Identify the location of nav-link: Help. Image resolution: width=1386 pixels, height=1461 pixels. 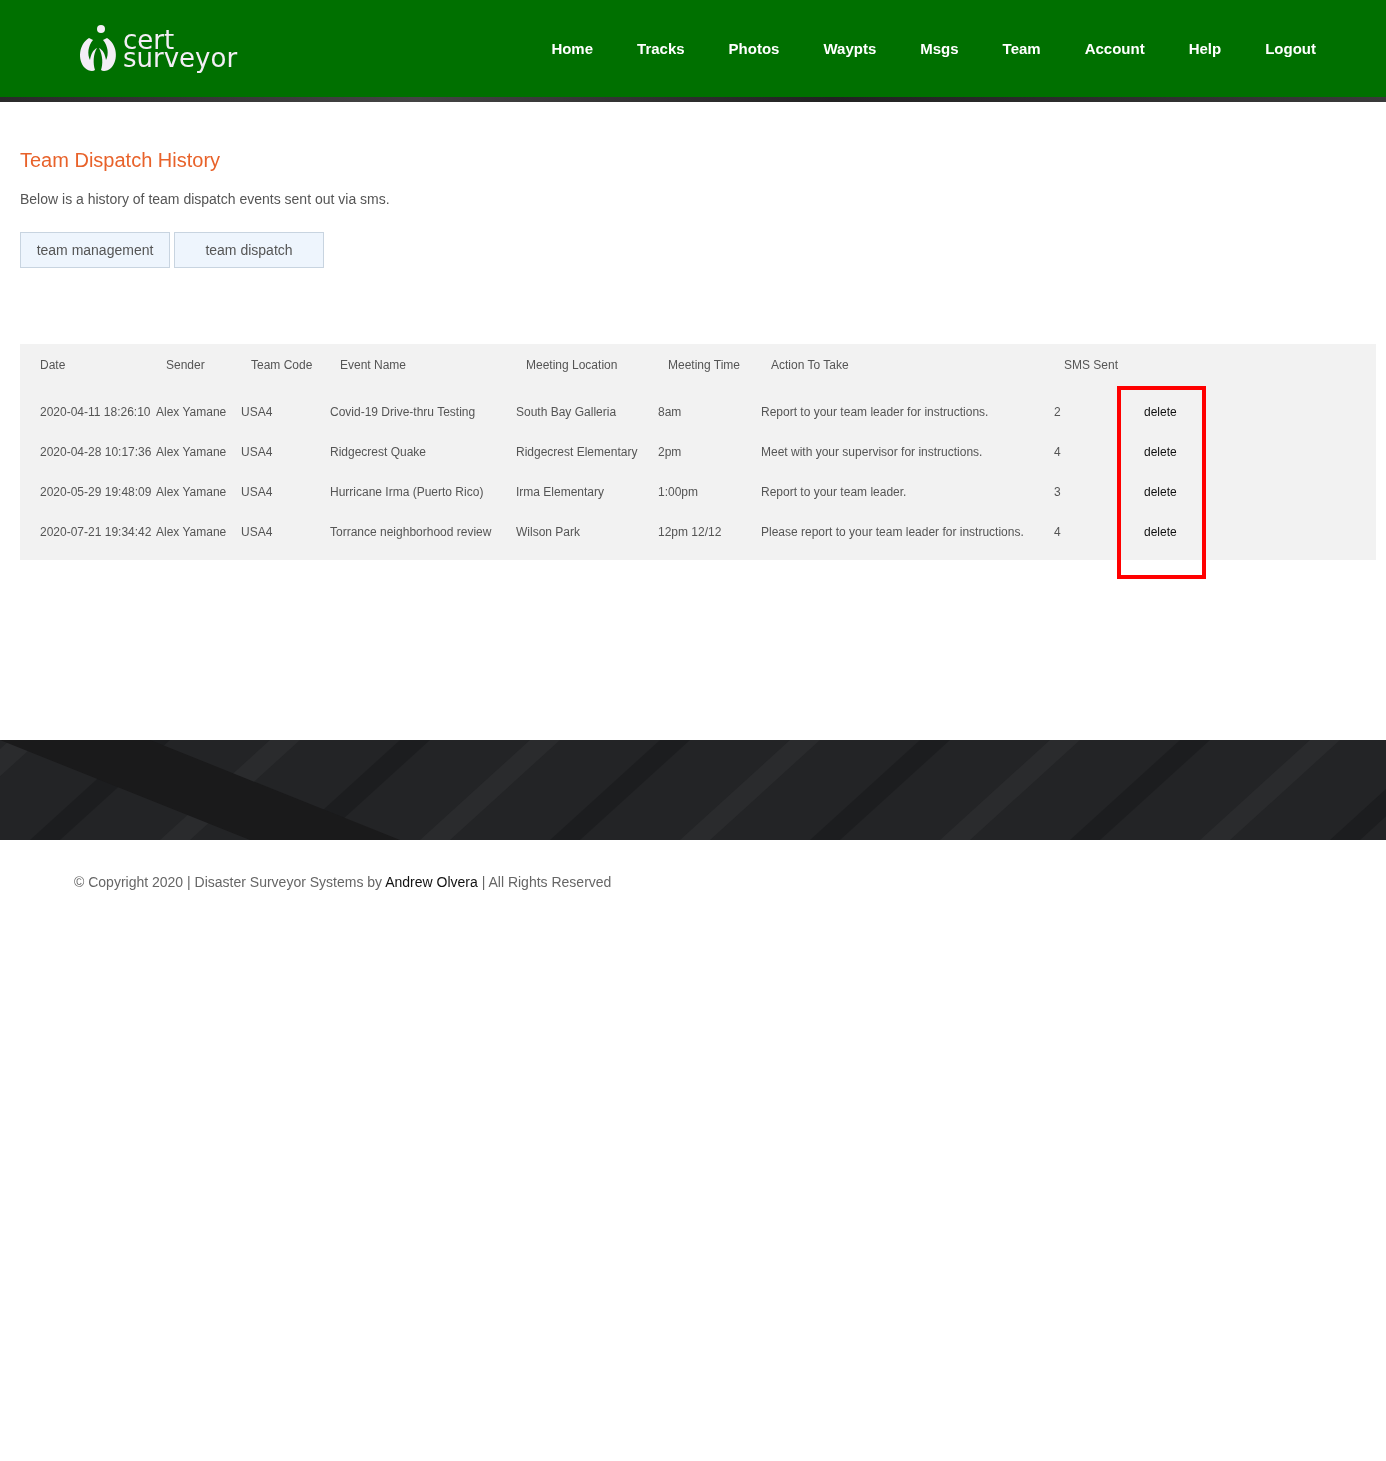
(1205, 48).